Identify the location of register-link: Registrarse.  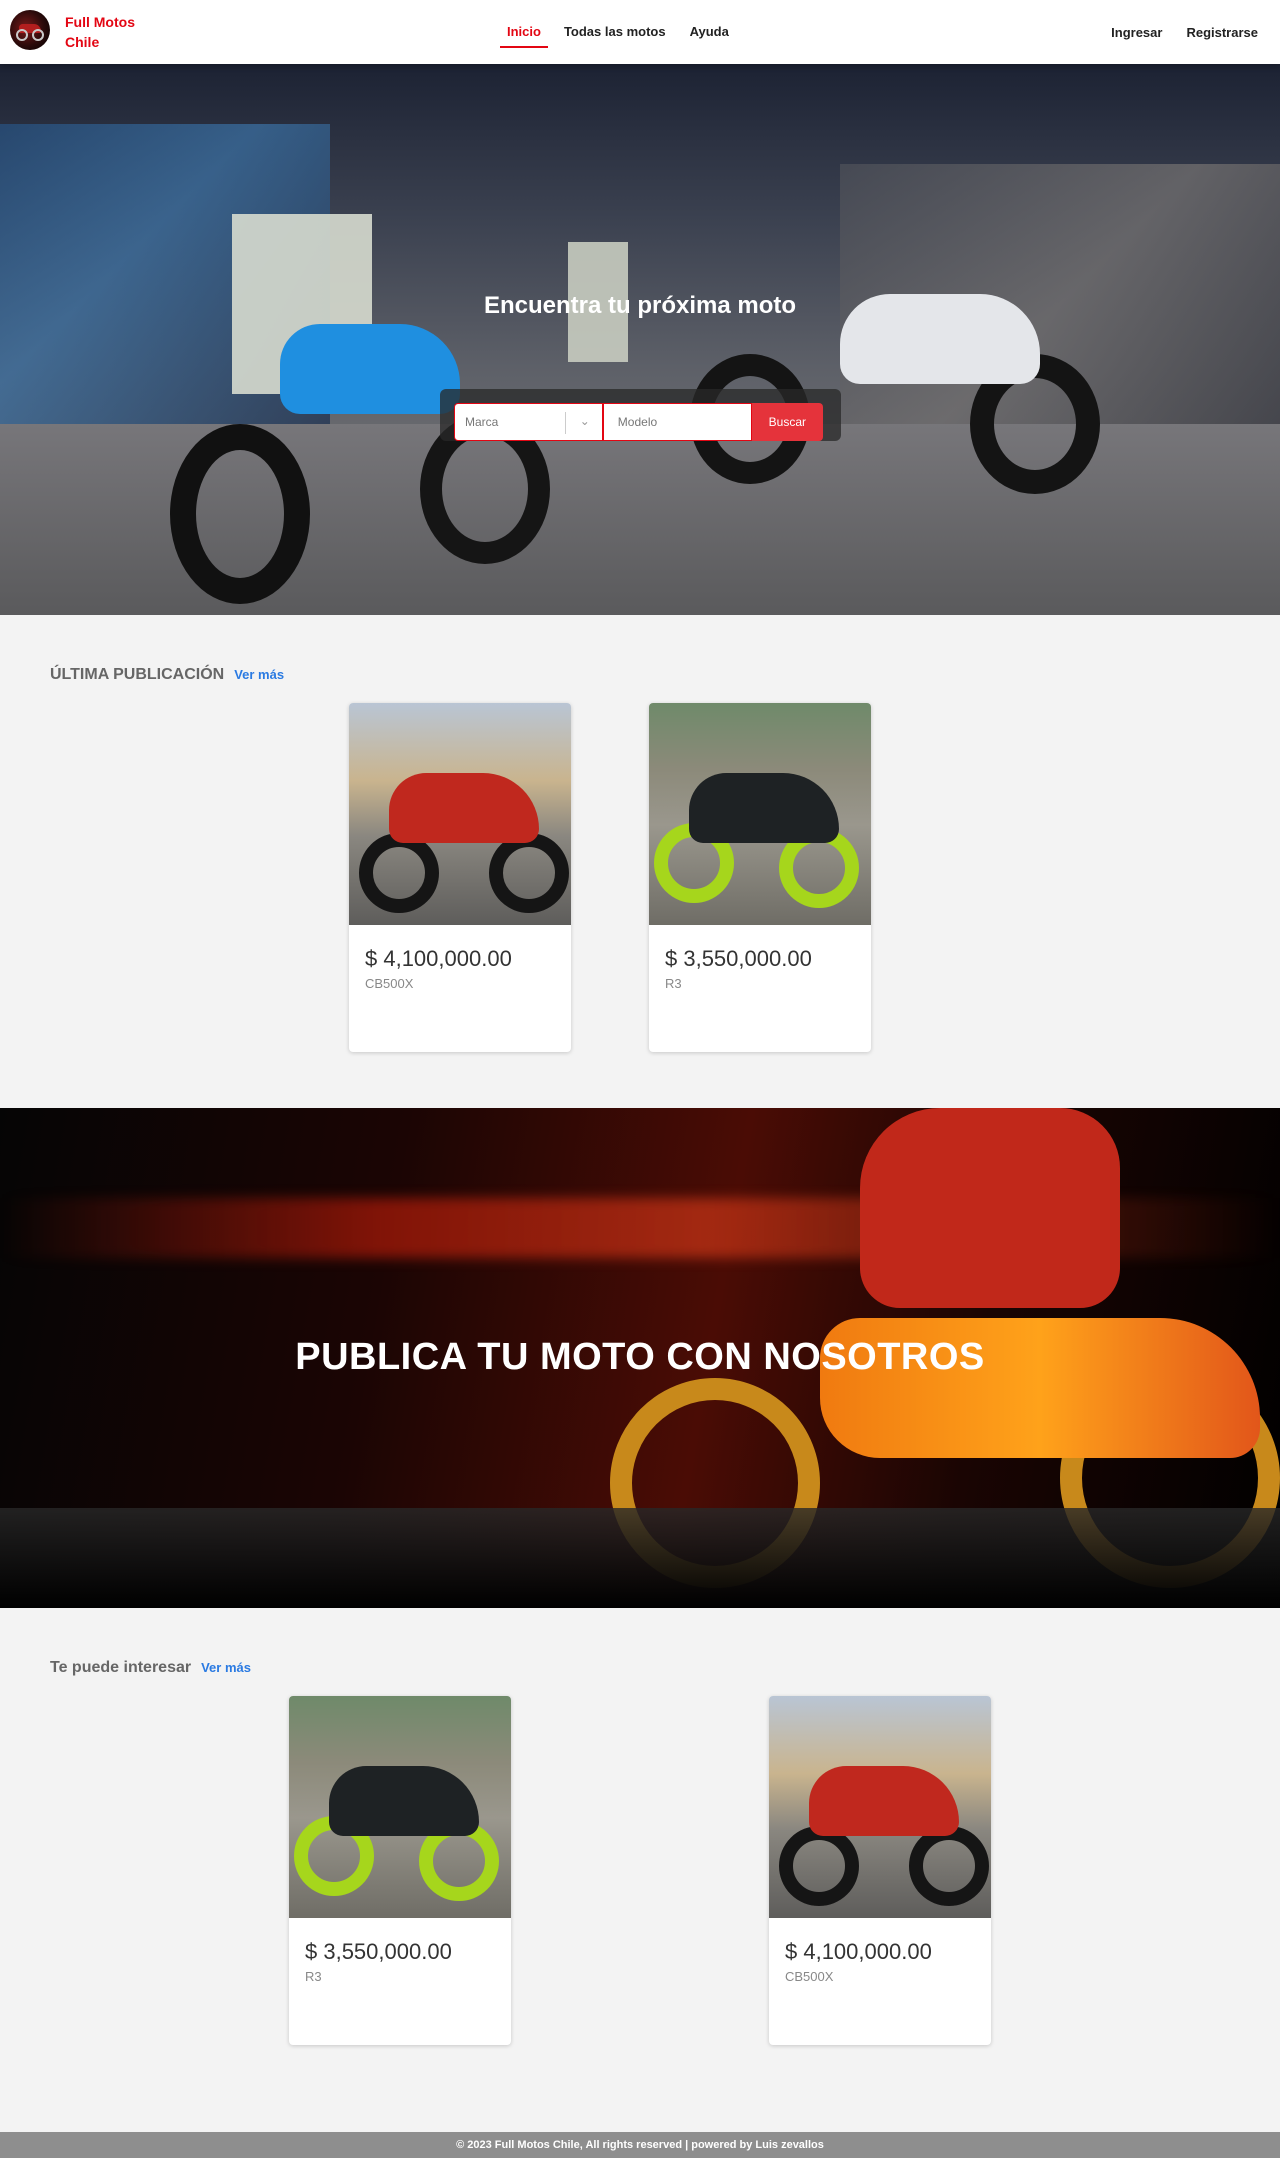
(1222, 32).